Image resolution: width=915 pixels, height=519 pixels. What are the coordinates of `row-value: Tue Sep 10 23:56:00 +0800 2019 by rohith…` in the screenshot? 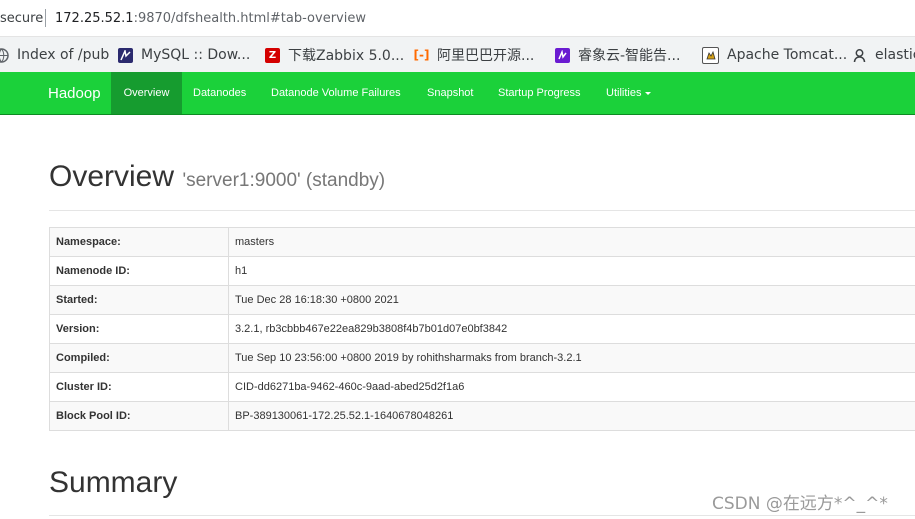 It's located at (571, 358).